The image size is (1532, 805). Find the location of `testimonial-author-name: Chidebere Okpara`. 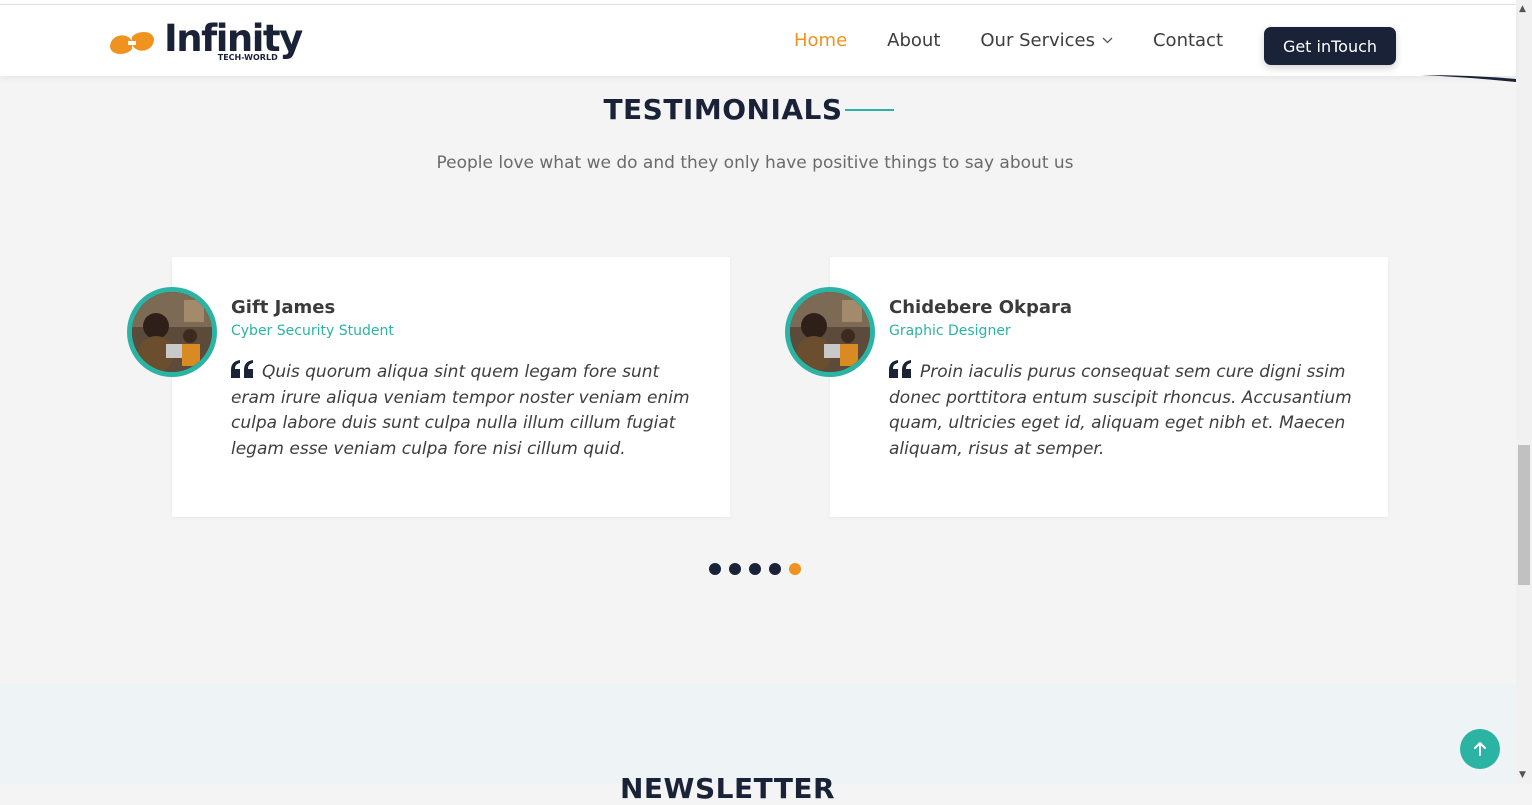

testimonial-author-name: Chidebere Okpara is located at coordinates (981, 307).